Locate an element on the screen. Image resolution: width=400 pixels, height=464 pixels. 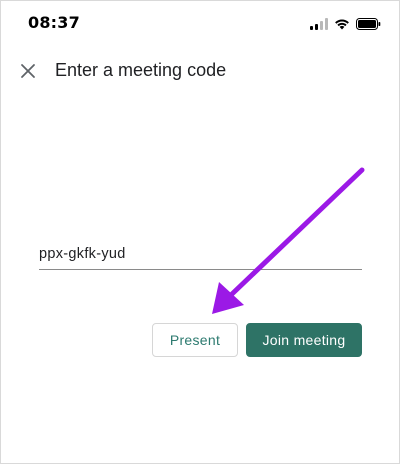
status-icons is located at coordinates (345, 23).